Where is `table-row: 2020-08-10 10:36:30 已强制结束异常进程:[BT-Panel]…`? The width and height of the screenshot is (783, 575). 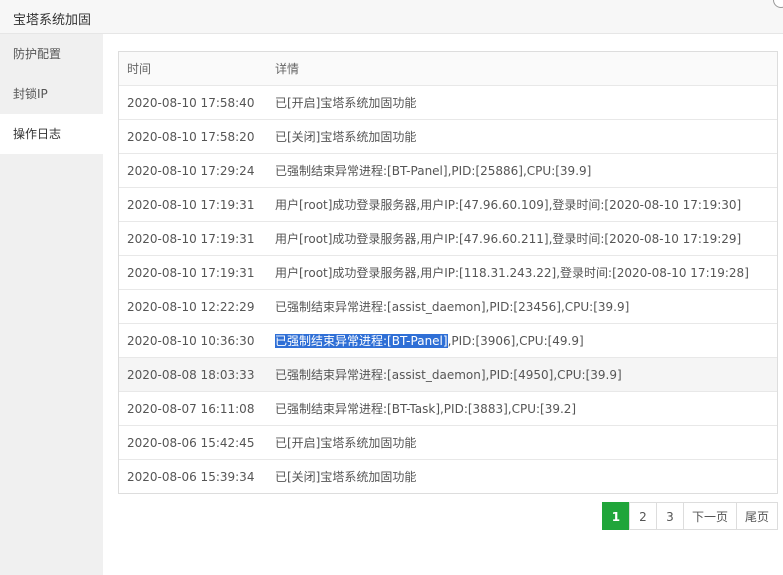 table-row: 2020-08-10 10:36:30 已强制结束异常进程:[BT-Panel]… is located at coordinates (448, 340).